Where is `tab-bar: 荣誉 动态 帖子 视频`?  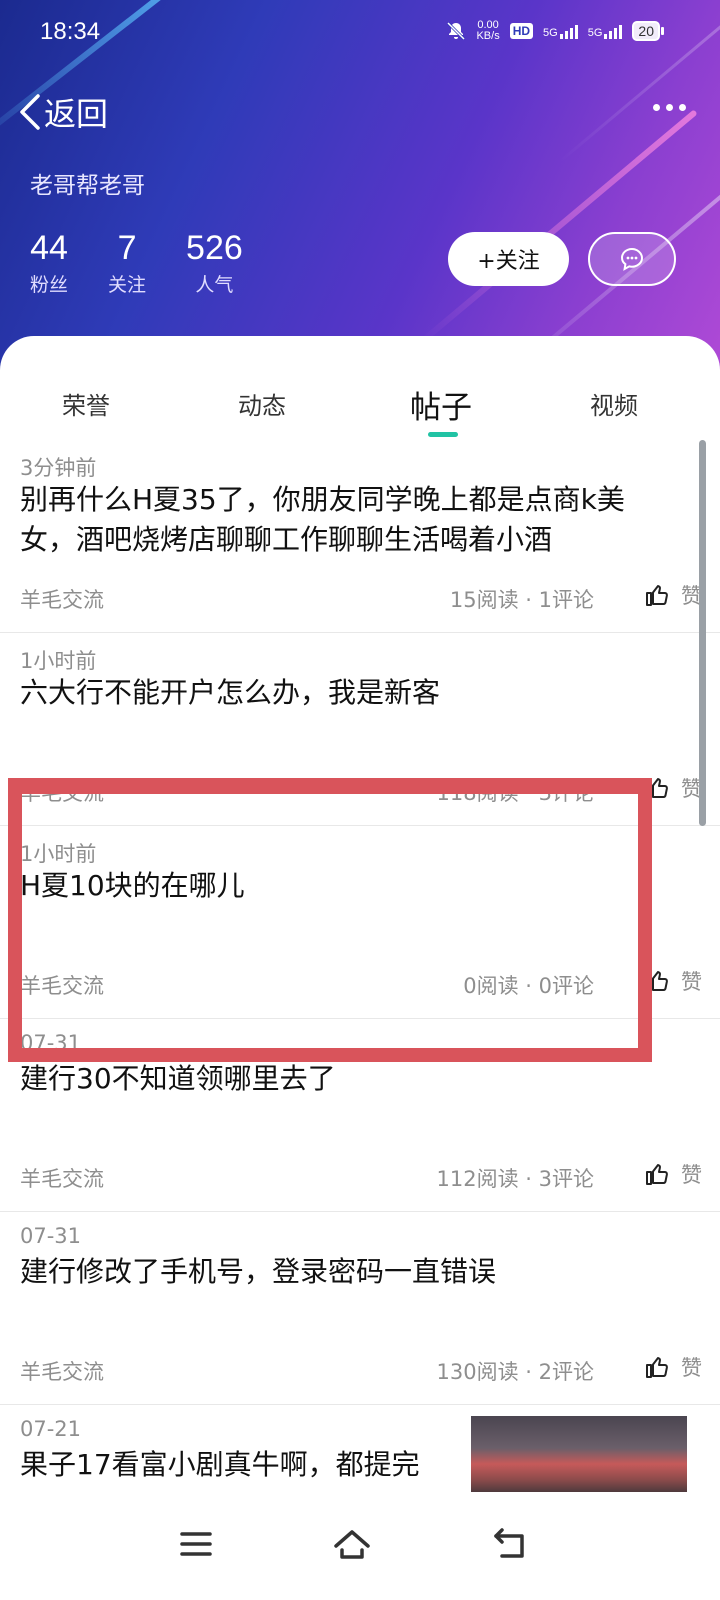
tab-bar: 荣誉 动态 帖子 视频 is located at coordinates (360, 386).